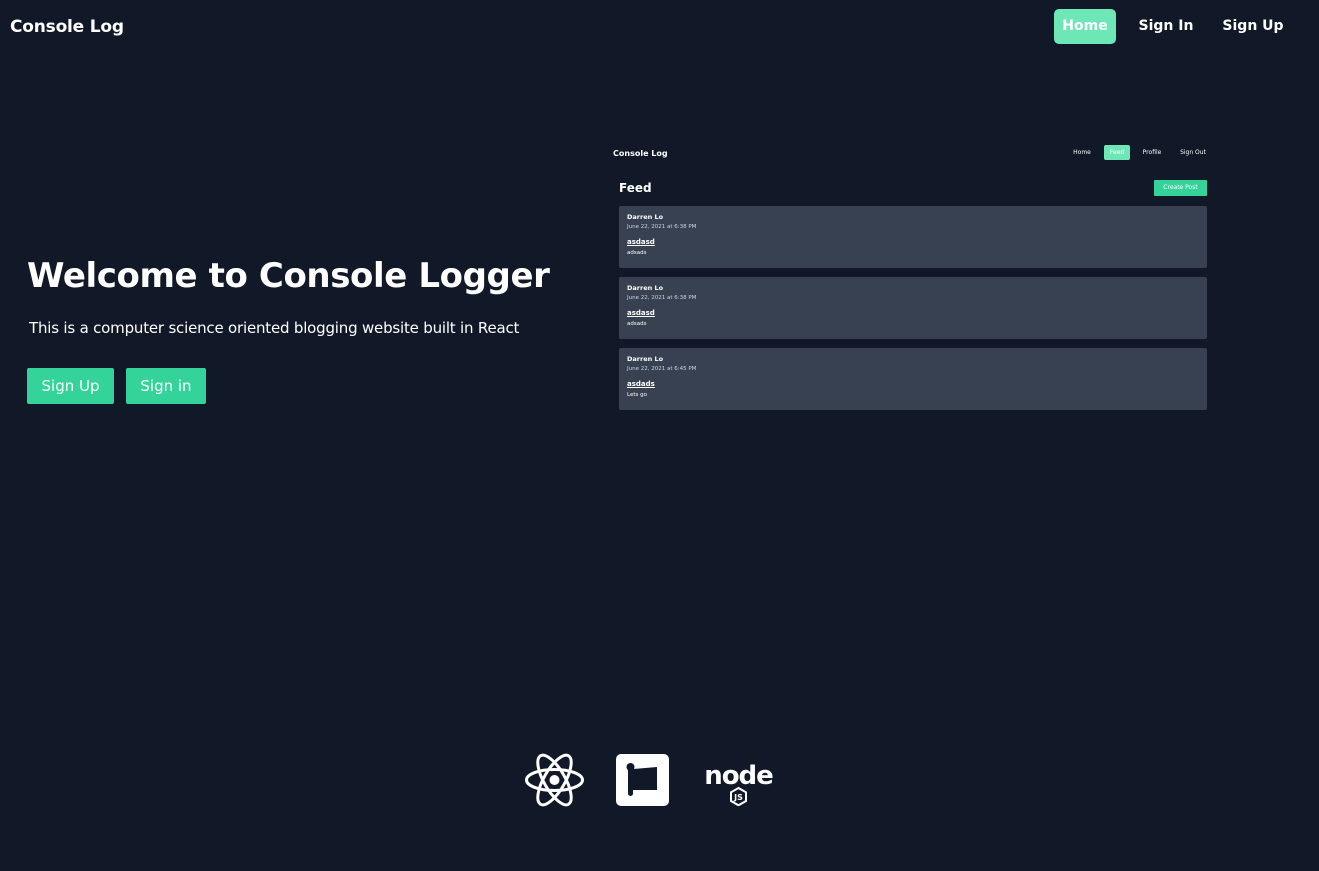 This screenshot has width=1319, height=871. What do you see at coordinates (1180, 188) in the screenshot?
I see `preview-create-post-button: Create Post` at bounding box center [1180, 188].